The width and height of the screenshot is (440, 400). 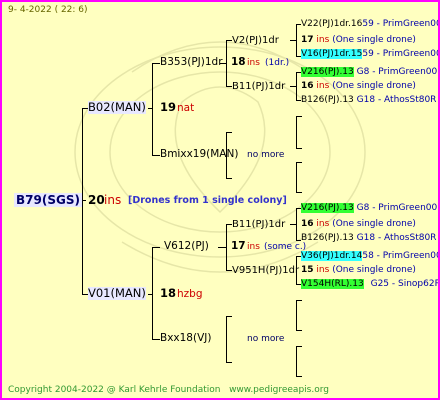 What do you see at coordinates (285, 247) in the screenshot?
I see `gen2-note: (some c.)` at bounding box center [285, 247].